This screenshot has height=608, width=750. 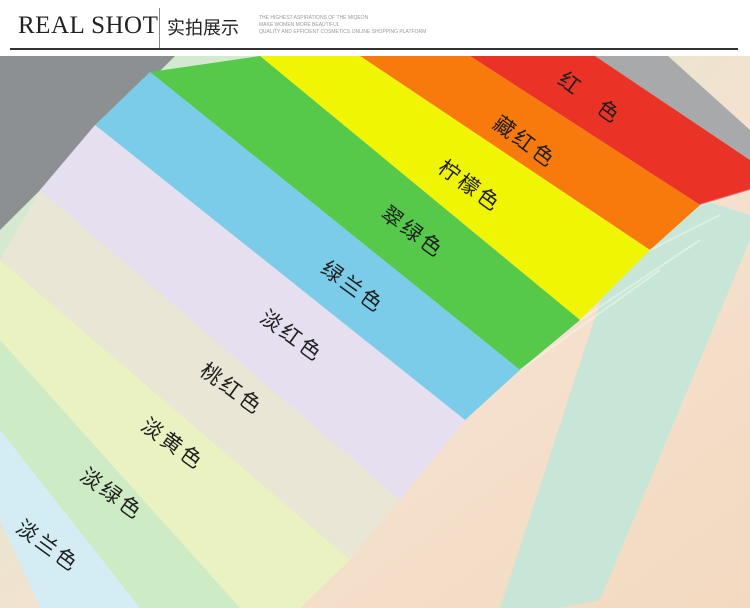 What do you see at coordinates (203, 28) in the screenshot?
I see `header-title-cn: 实拍展示` at bounding box center [203, 28].